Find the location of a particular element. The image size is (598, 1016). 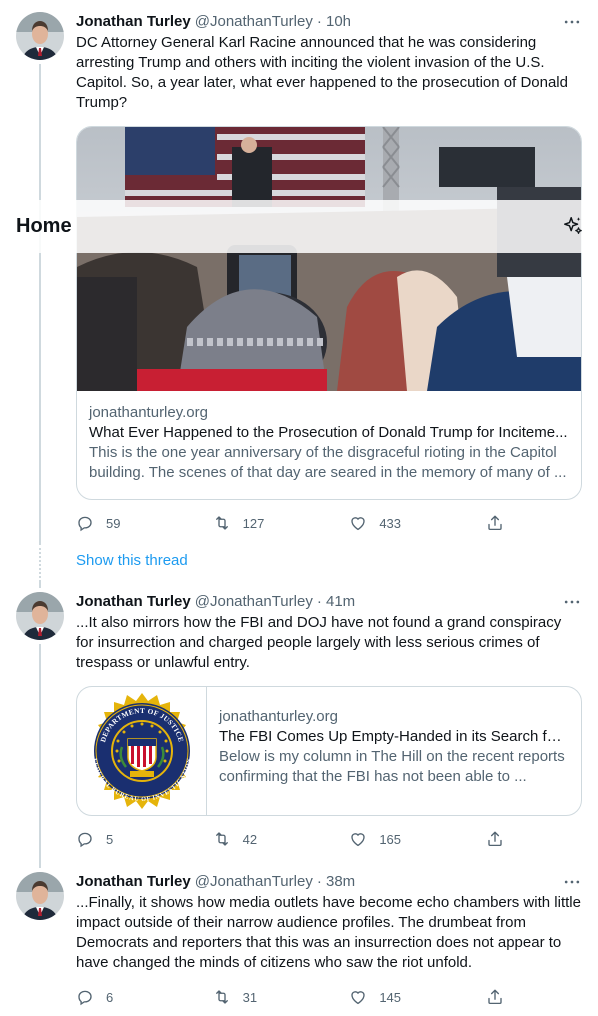

like-button: 145 is located at coordinates (399, 997).